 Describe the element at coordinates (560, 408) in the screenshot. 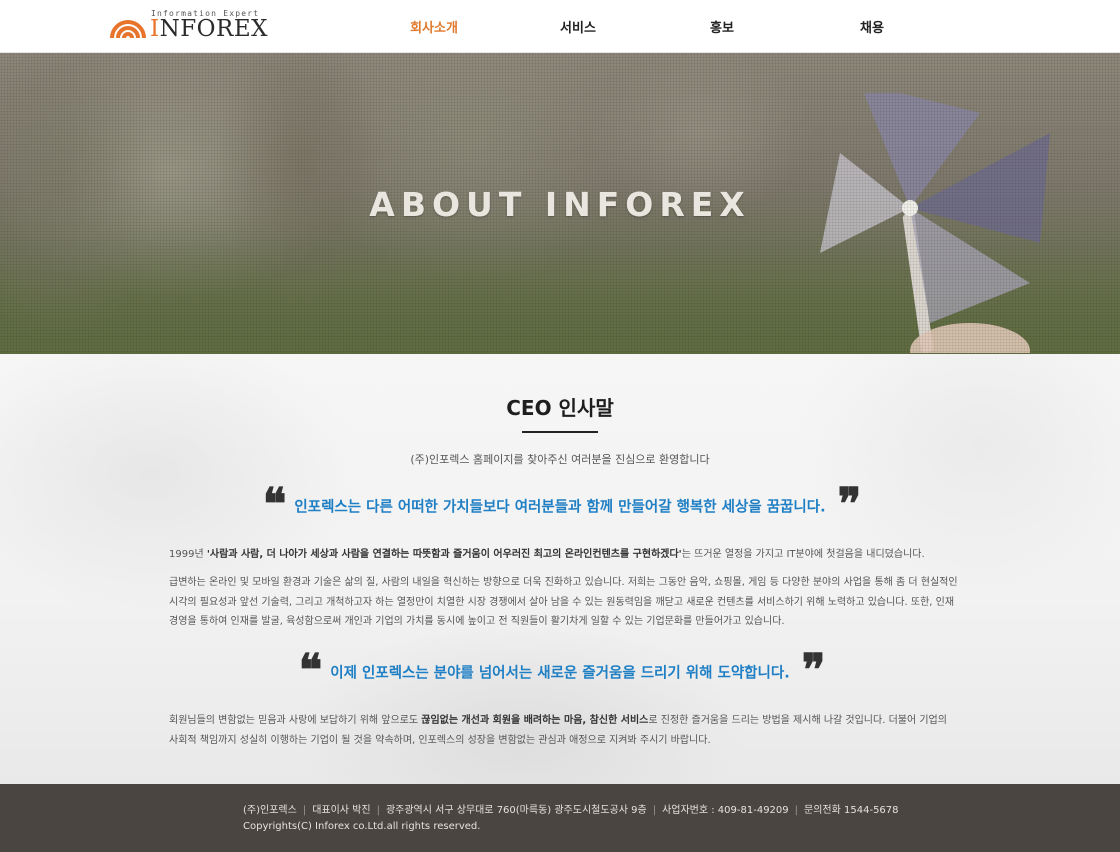

I see `section-title: CEO 인사말` at that location.